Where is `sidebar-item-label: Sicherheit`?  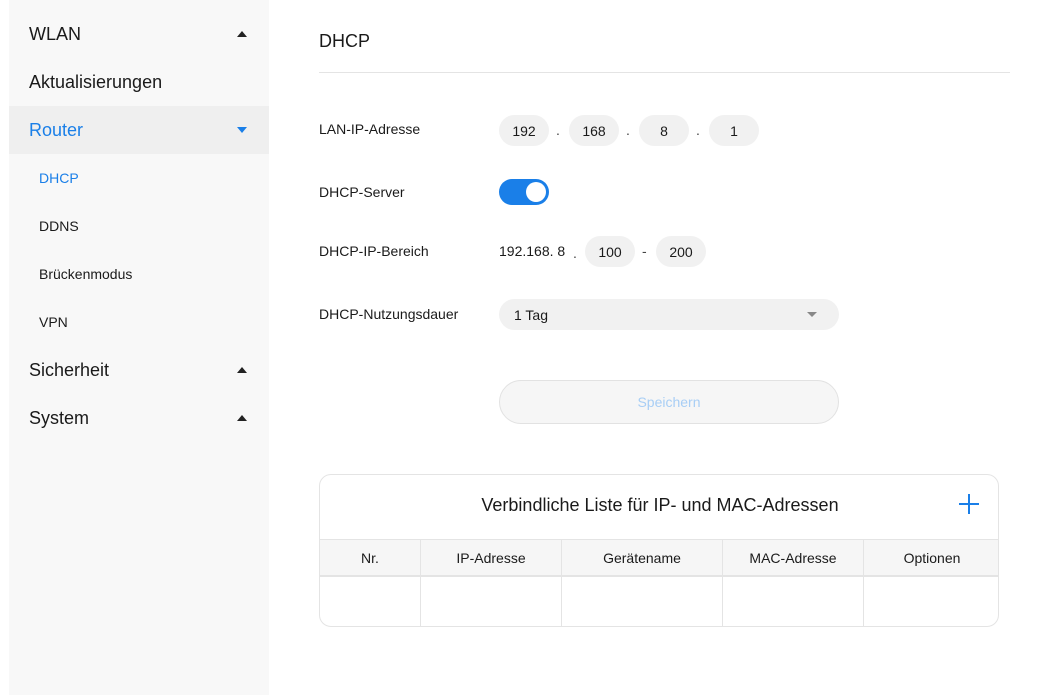 sidebar-item-label: Sicherheit is located at coordinates (69, 369).